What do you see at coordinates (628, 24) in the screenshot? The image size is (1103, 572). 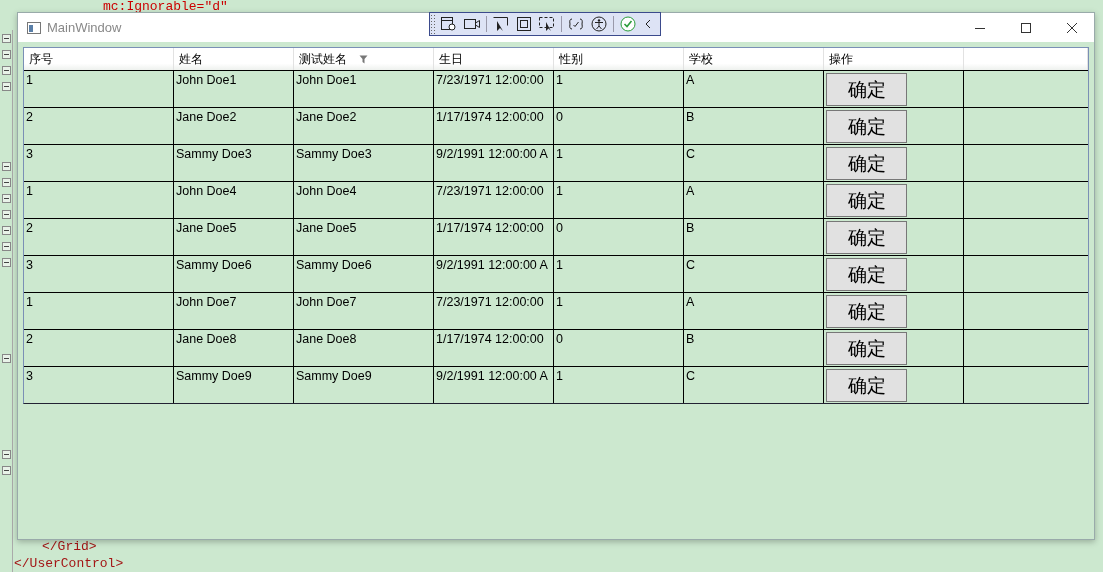 I see `check-icon` at bounding box center [628, 24].